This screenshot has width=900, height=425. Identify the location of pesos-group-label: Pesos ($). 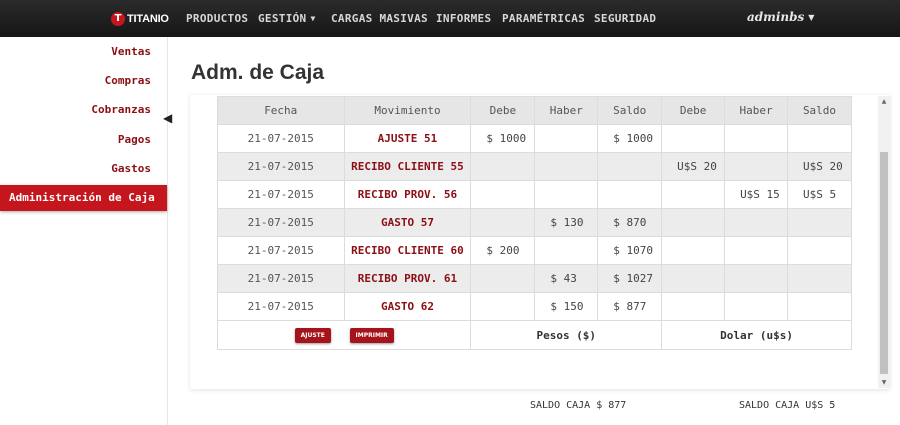
(566, 335).